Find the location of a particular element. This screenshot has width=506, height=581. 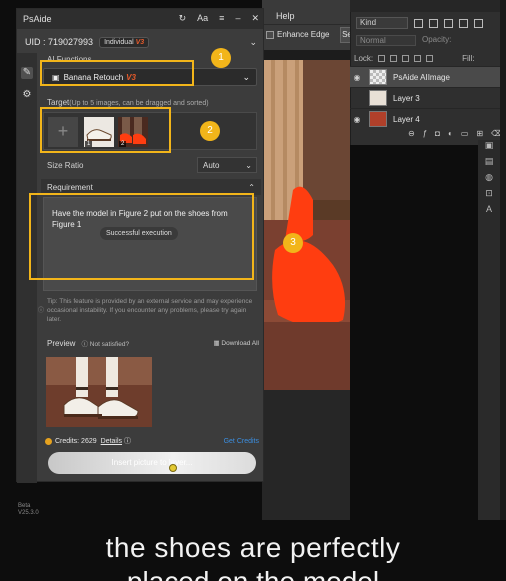

lock-paint-icon is located at coordinates (394, 58).